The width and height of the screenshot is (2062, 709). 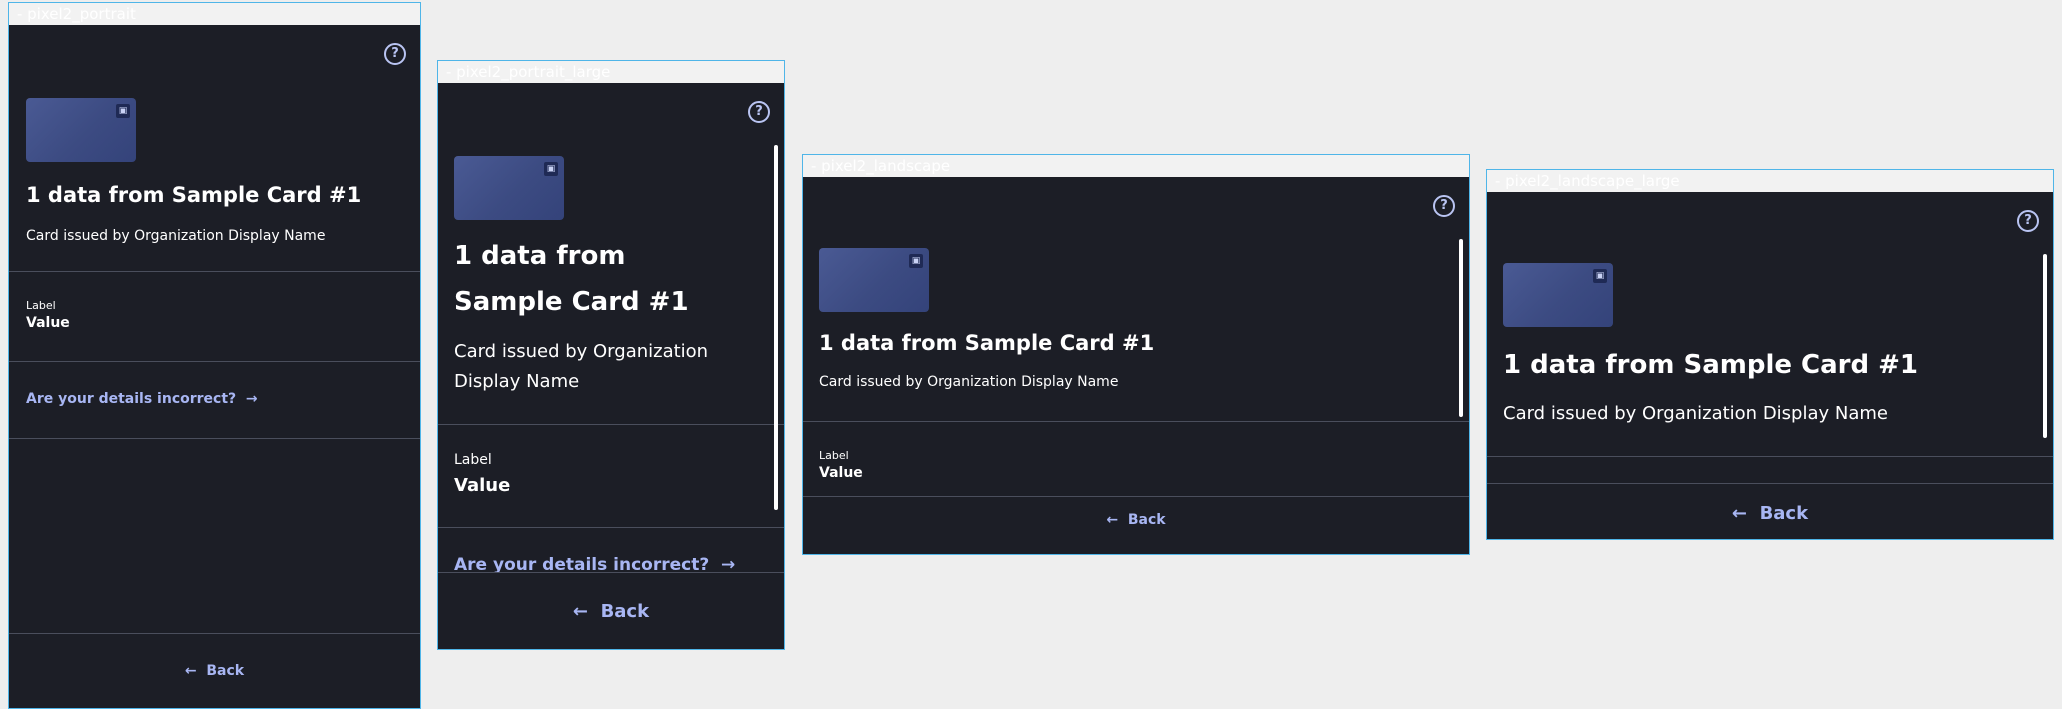 I want to click on frame-label: - pixel2_portrait_large, so click(x=611, y=72).